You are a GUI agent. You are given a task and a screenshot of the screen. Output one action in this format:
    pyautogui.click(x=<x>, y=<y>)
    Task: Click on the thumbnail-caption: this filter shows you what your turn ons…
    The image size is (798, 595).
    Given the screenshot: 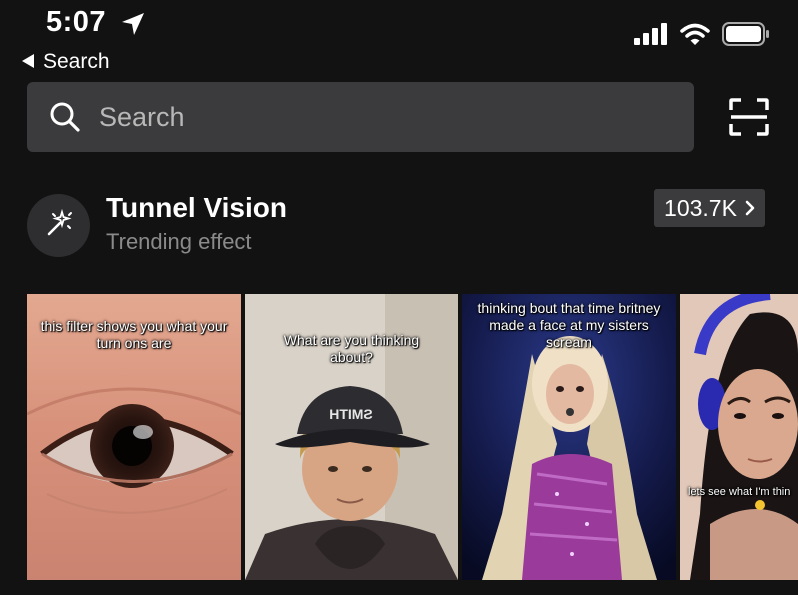 What is the action you would take?
    pyautogui.click(x=134, y=334)
    